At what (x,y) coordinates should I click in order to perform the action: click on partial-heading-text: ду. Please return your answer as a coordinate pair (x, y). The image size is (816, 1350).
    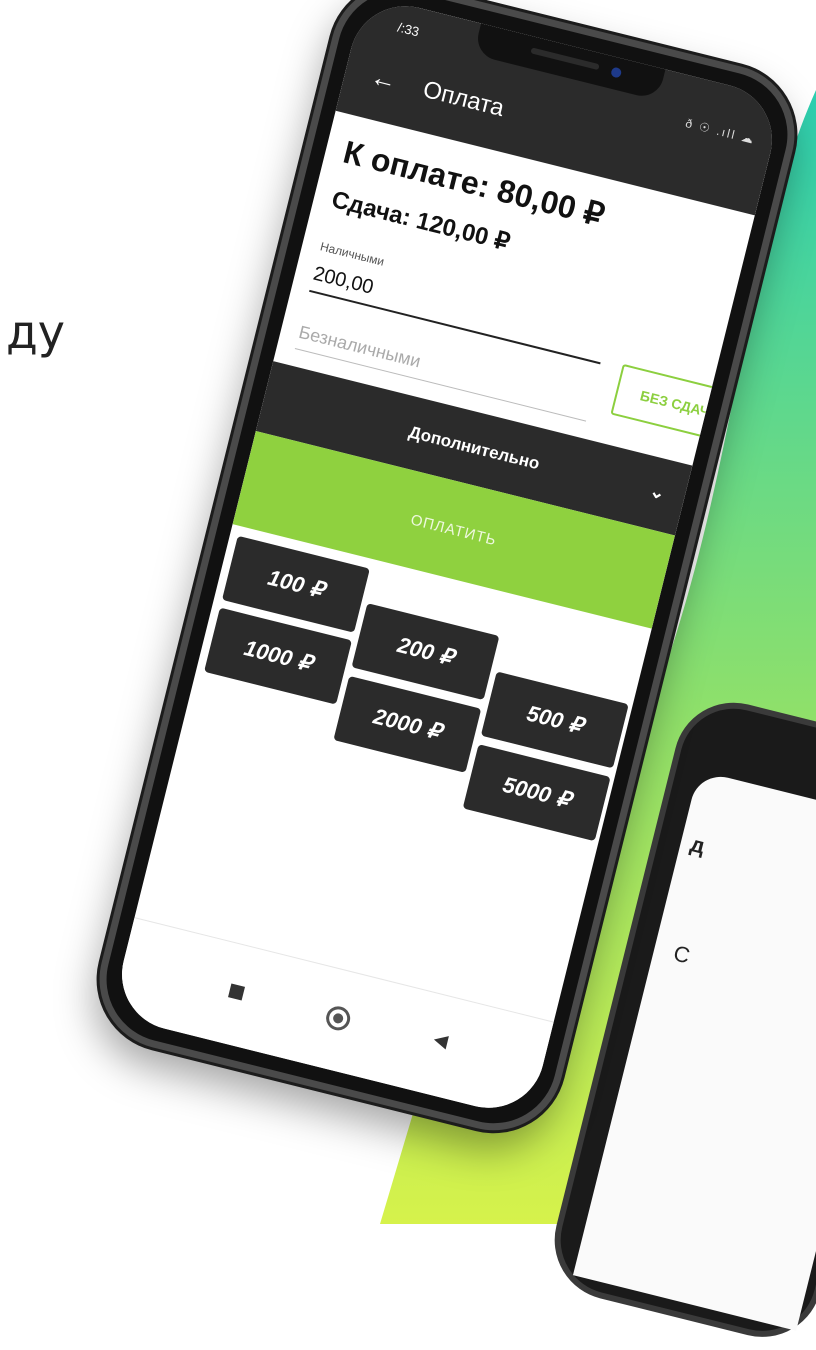
    Looking at the image, I should click on (36, 332).